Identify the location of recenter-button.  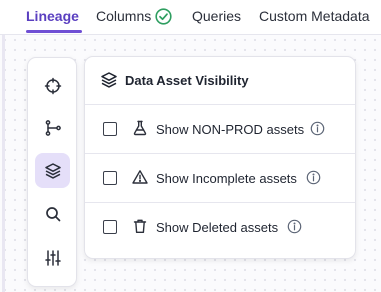
(52, 85).